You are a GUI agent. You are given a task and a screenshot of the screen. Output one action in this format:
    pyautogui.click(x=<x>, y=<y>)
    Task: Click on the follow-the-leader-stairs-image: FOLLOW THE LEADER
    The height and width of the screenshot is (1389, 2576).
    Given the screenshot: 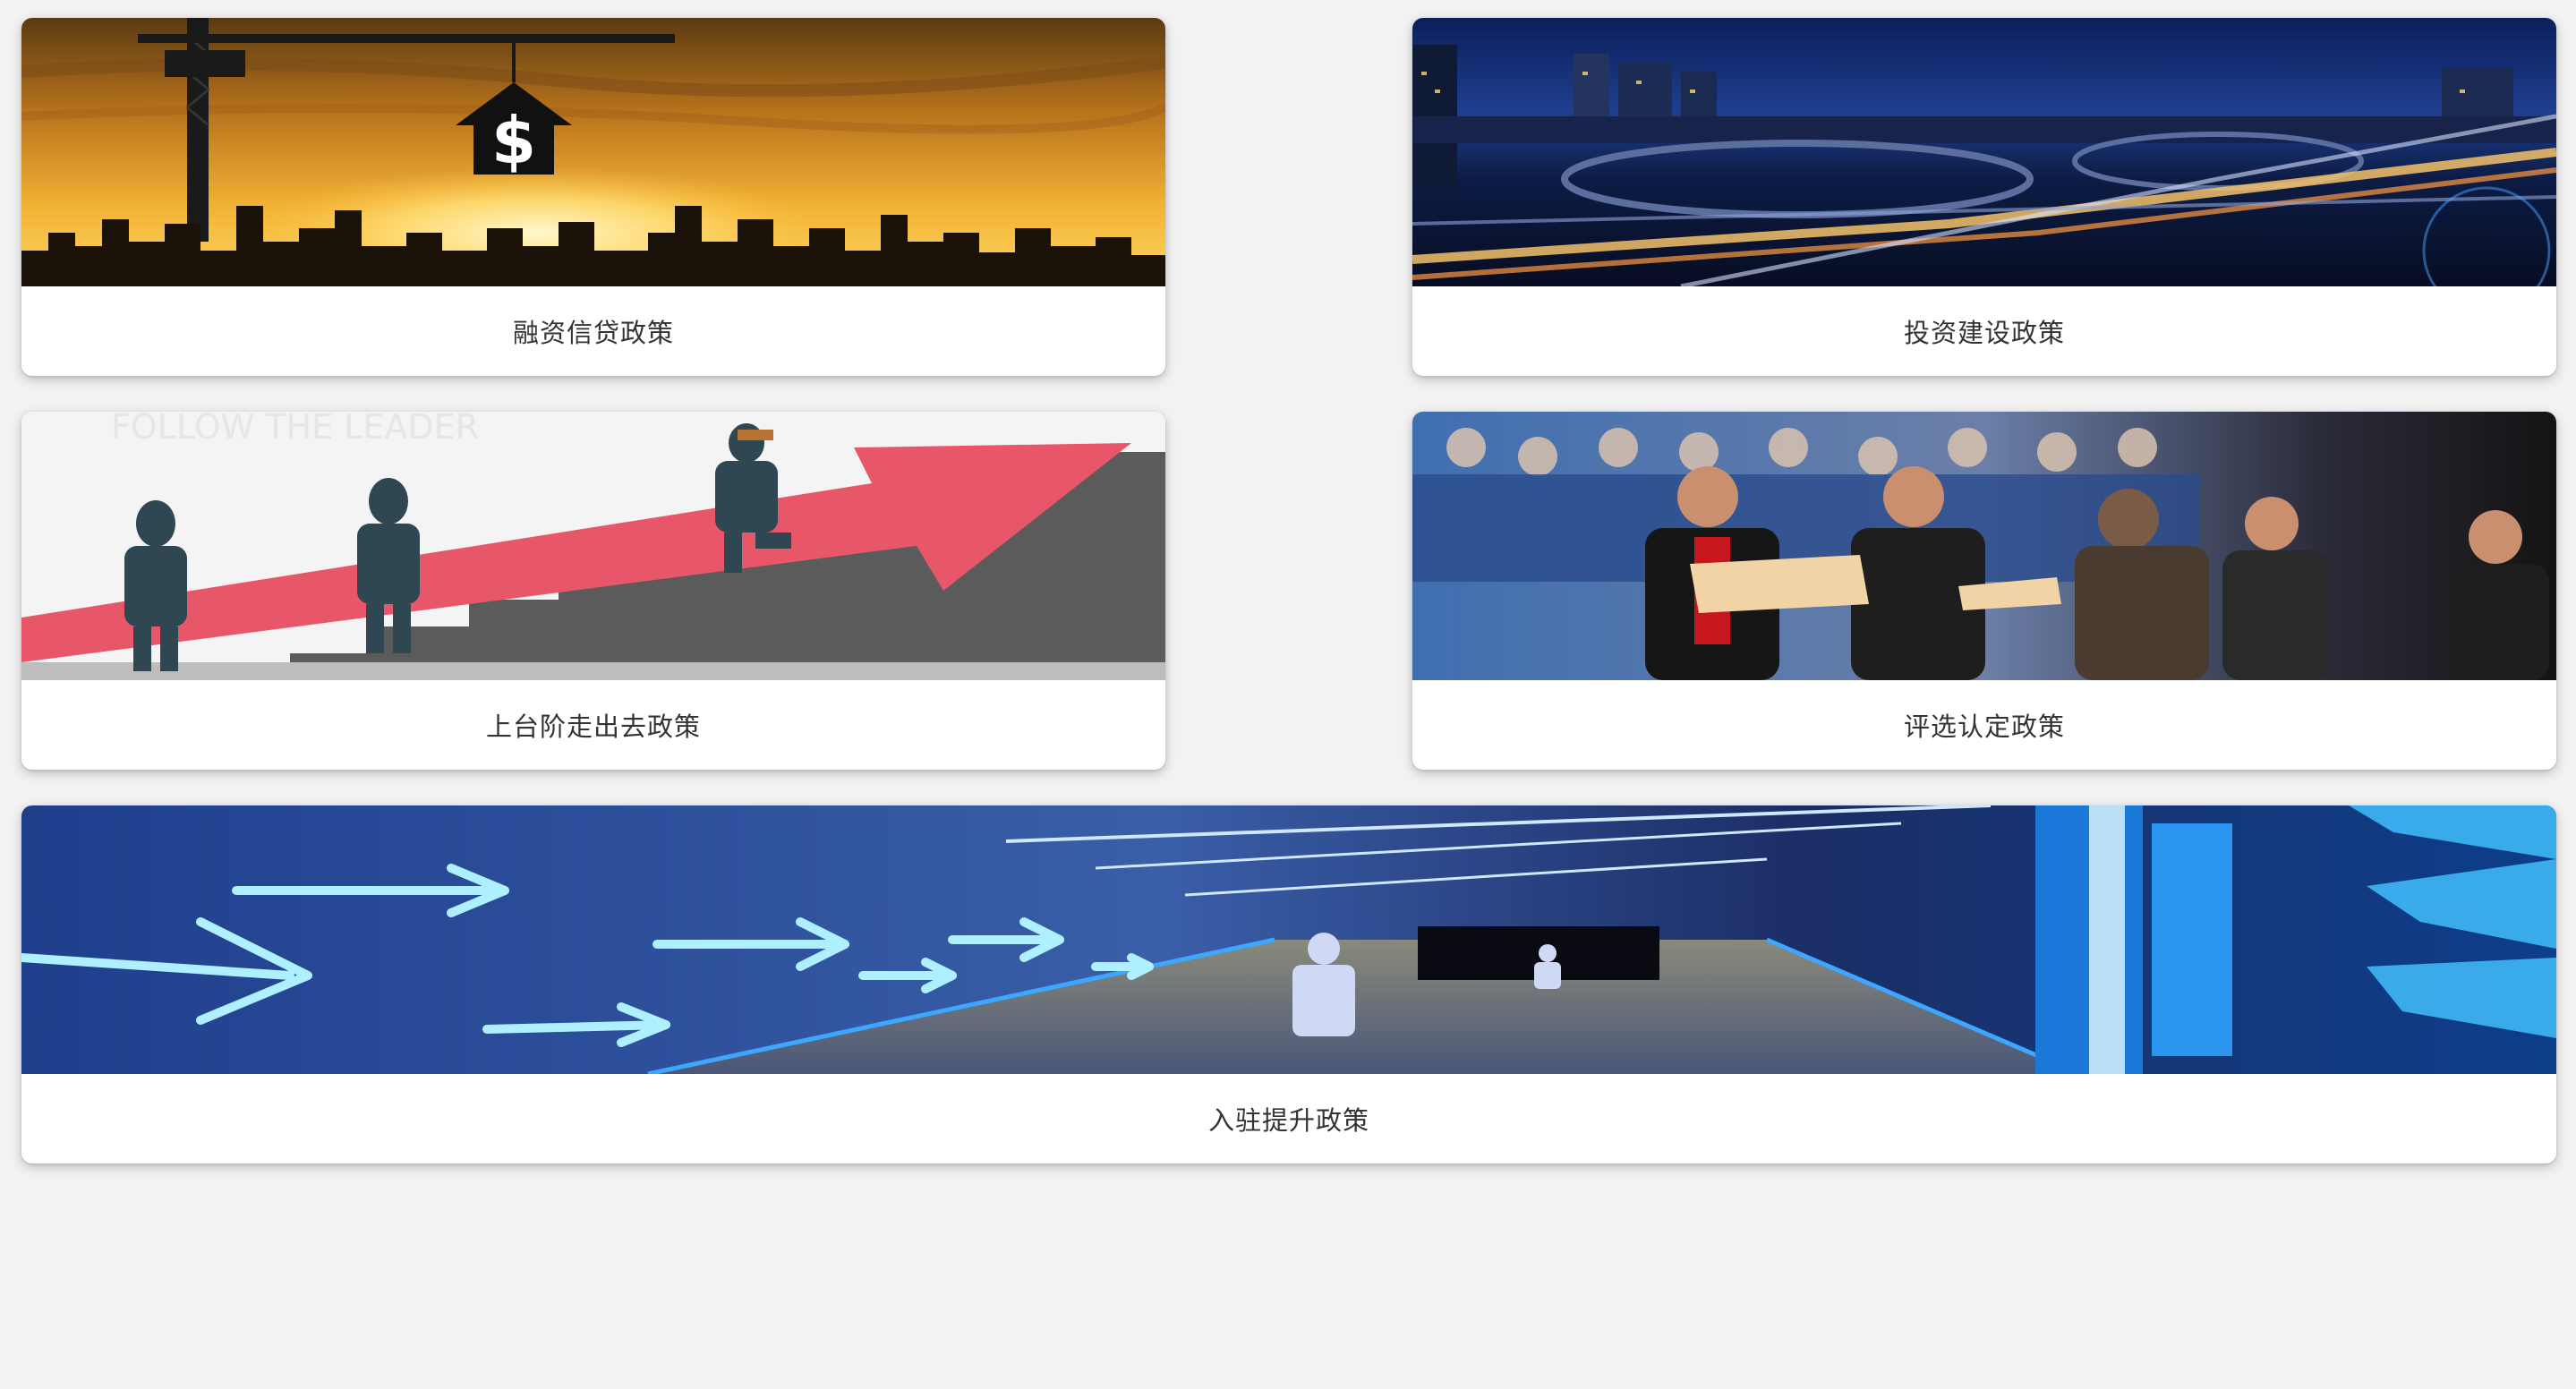 What is the action you would take?
    pyautogui.click(x=593, y=546)
    